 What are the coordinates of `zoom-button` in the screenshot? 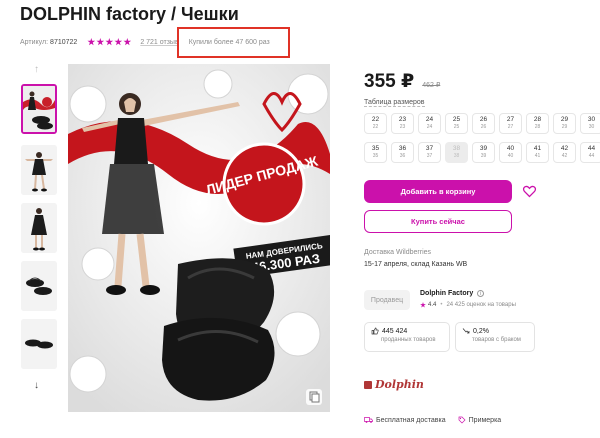 It's located at (314, 397).